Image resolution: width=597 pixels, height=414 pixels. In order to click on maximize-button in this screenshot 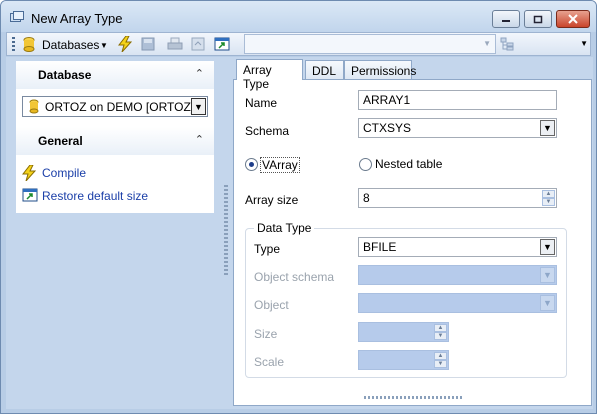, I will do `click(538, 19)`.